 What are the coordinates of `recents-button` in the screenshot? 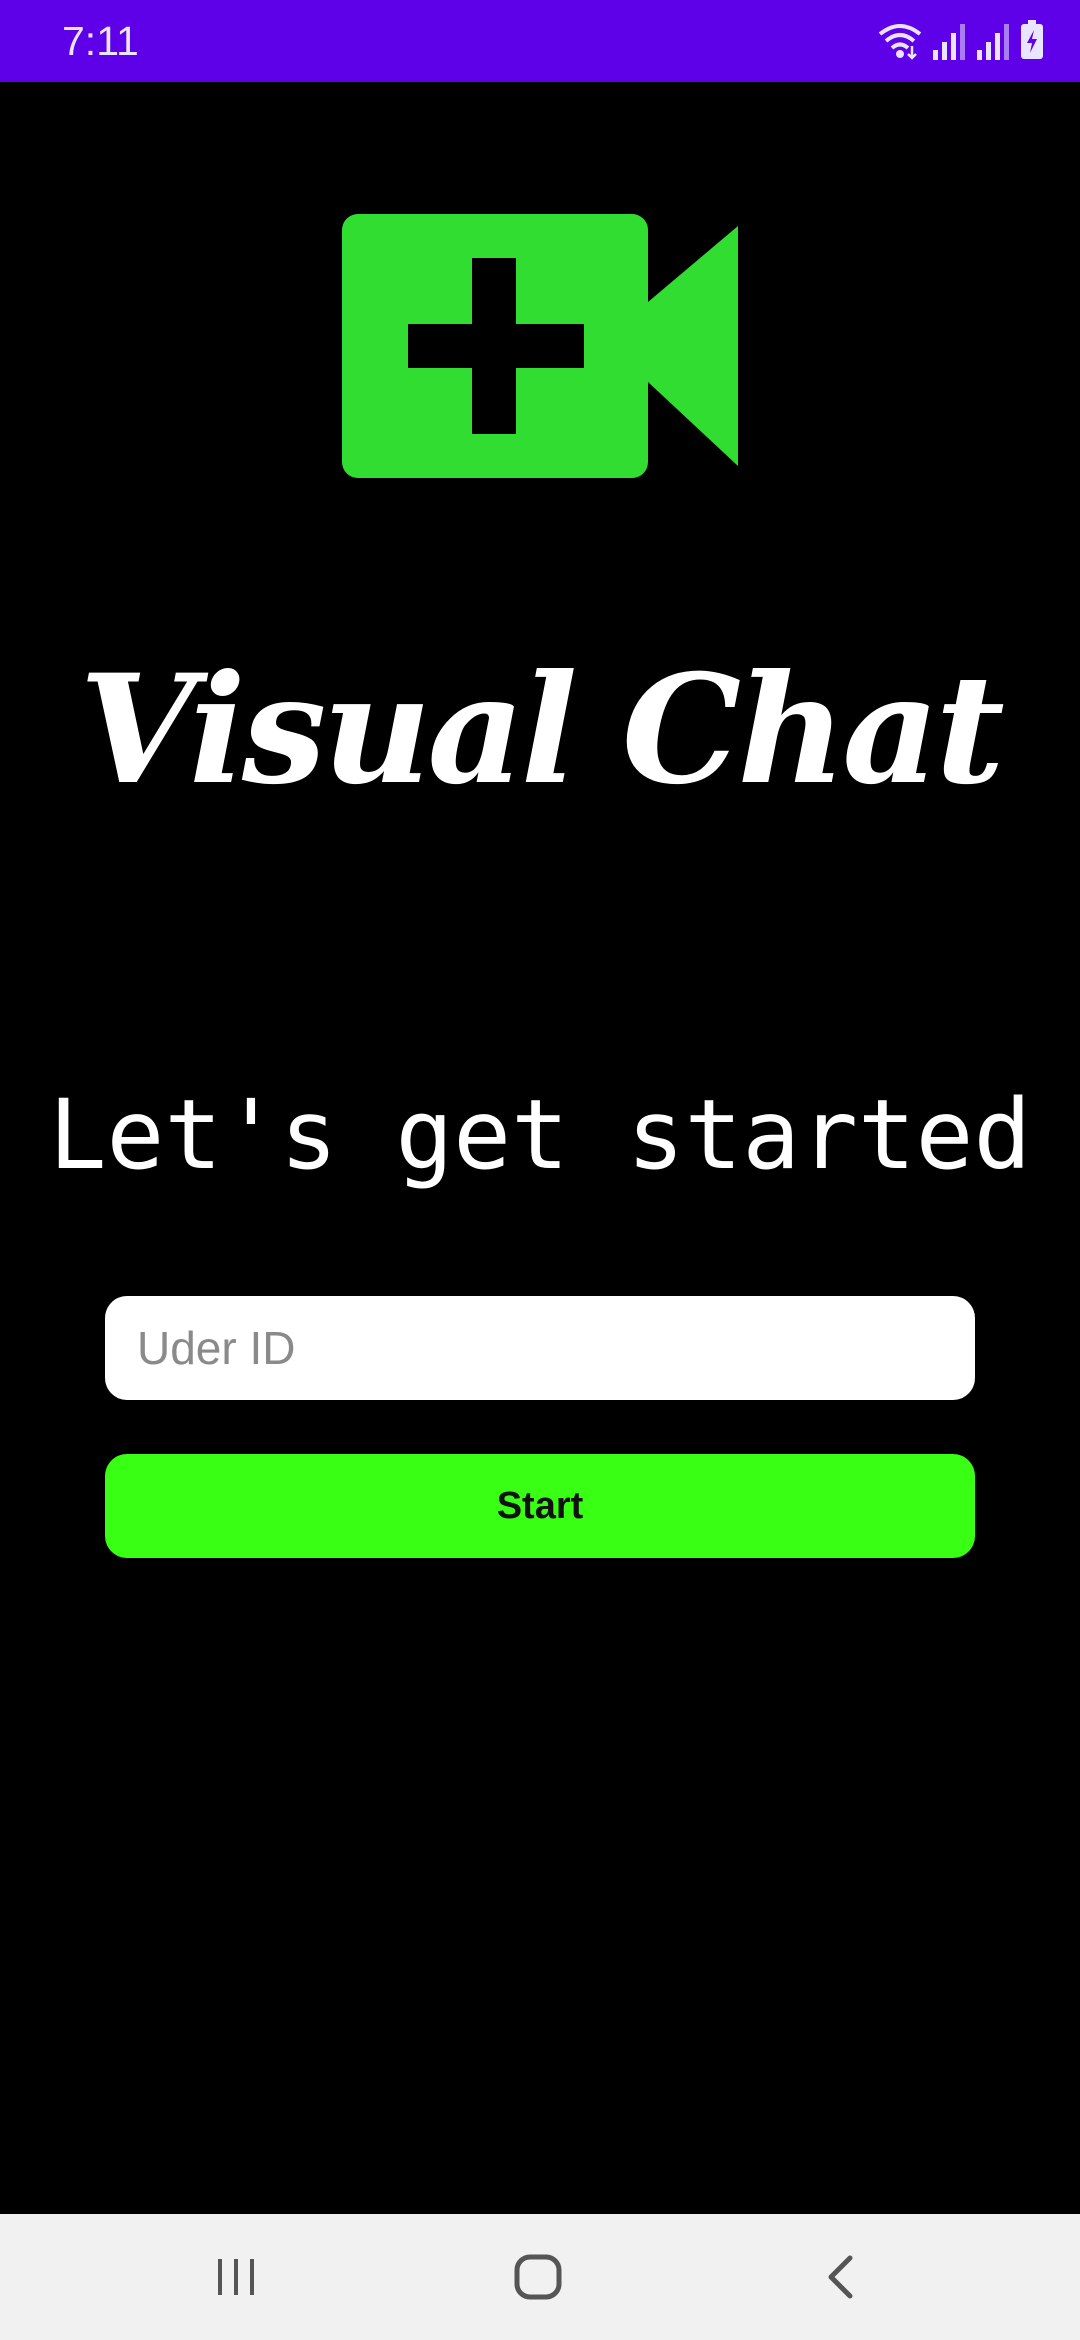 It's located at (236, 2277).